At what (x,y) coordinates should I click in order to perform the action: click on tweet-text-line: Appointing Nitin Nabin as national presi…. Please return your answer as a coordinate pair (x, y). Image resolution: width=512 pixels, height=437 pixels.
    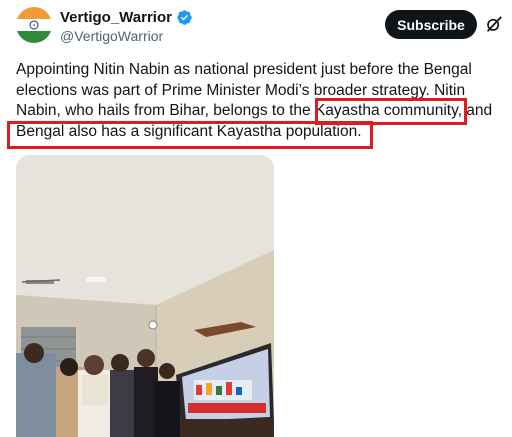
    Looking at the image, I should click on (244, 69).